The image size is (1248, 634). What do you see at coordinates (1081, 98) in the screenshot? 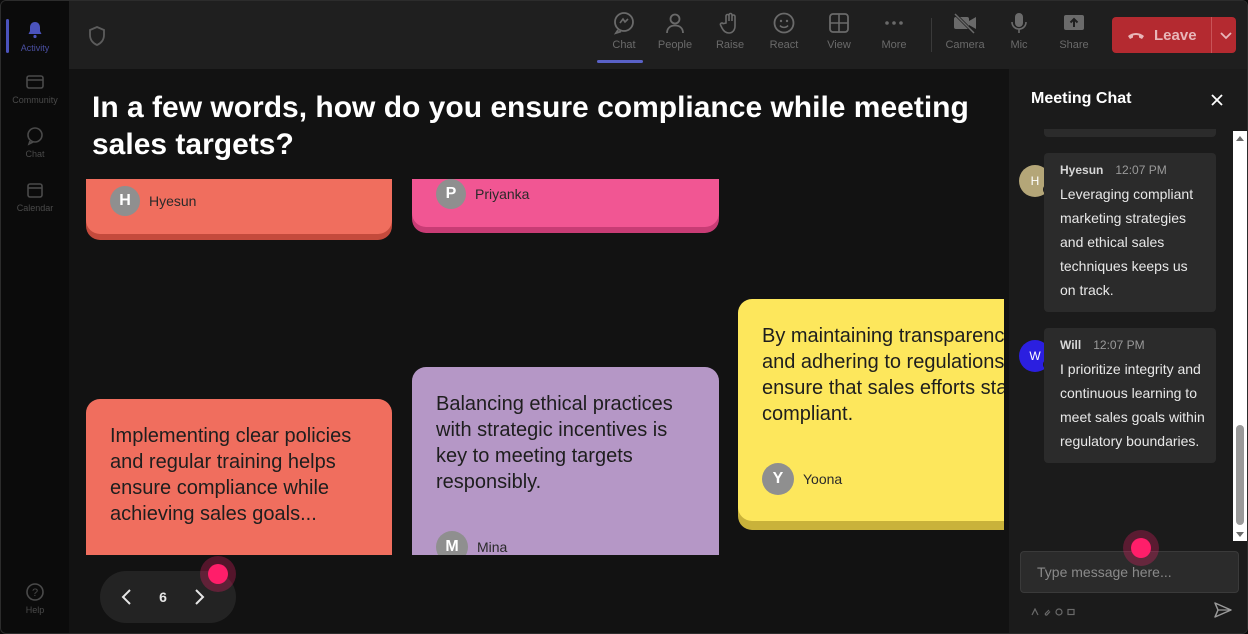
I see `chat-title: Meeting Chat` at bounding box center [1081, 98].